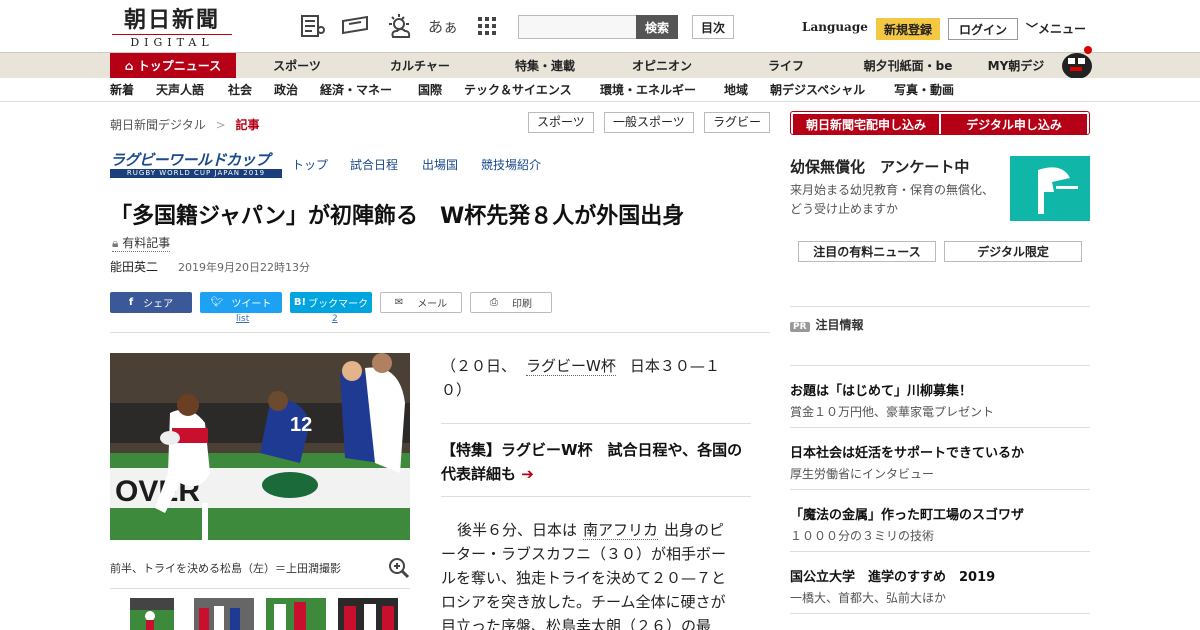 The image size is (1200, 630). What do you see at coordinates (173, 66) in the screenshot?
I see `nav-top-news: ⌂ トップニュース` at bounding box center [173, 66].